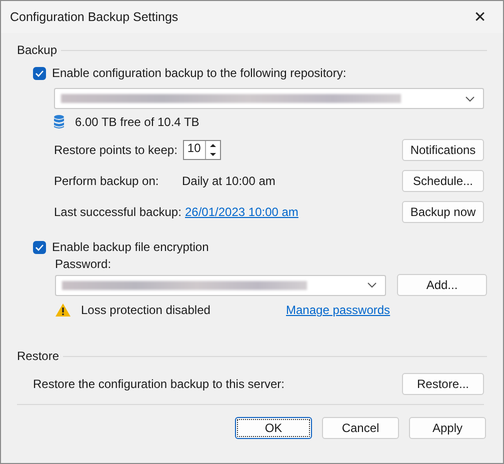  I want to click on database-icon, so click(59, 122).